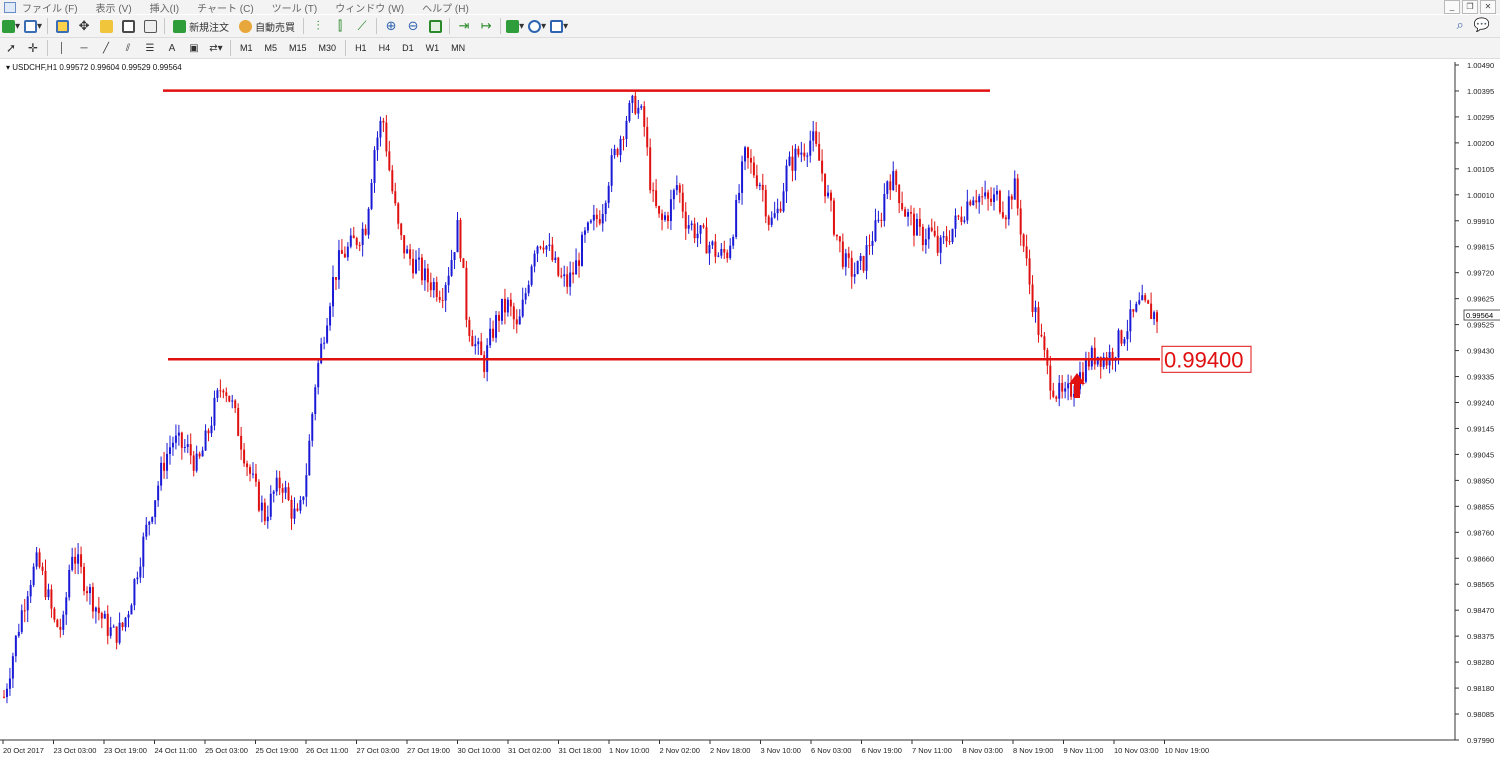 The height and width of the screenshot is (759, 1500). I want to click on text-label-button: ▣, so click(194, 48).